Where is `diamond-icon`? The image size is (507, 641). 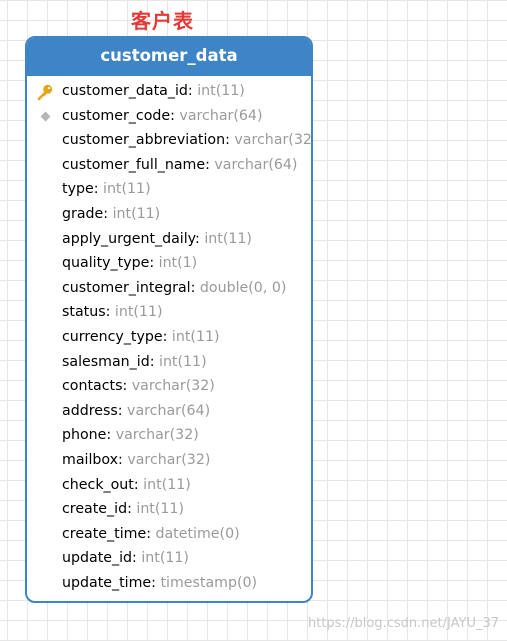
diamond-icon is located at coordinates (45, 116).